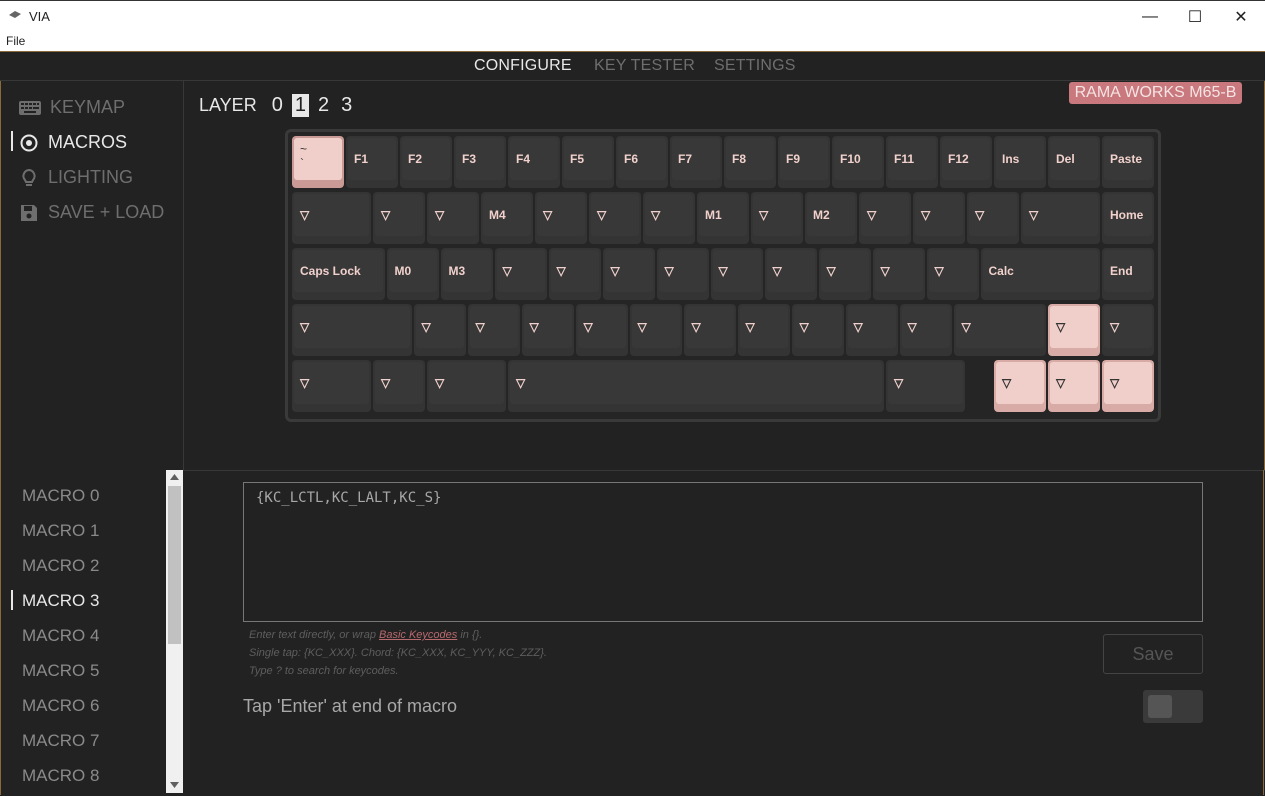 The image size is (1265, 796). I want to click on key-del: Del, so click(1074, 162).